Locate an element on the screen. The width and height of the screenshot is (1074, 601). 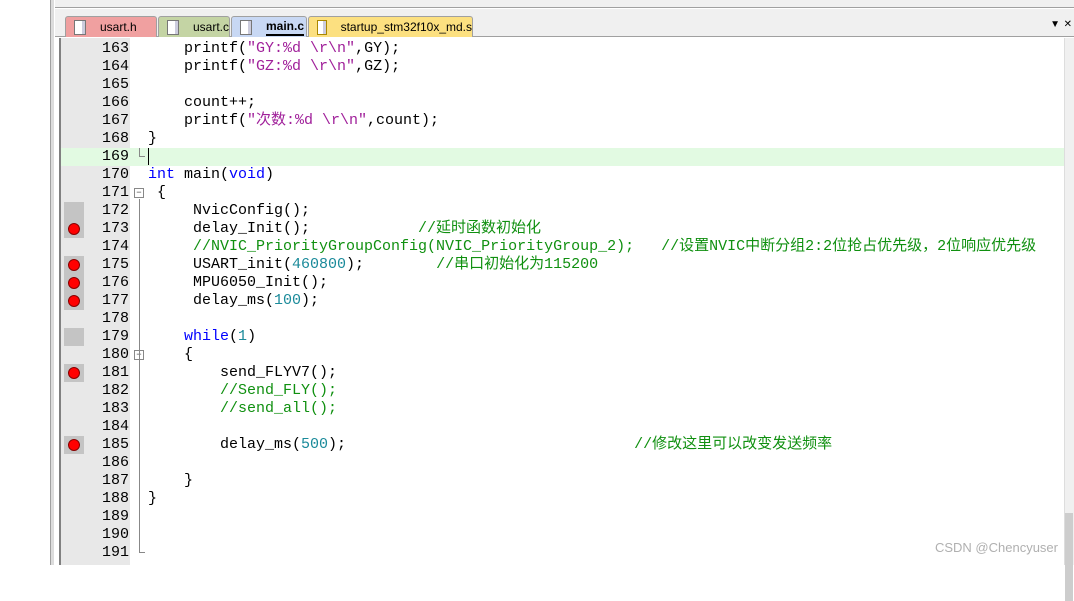
code-text: { is located at coordinates (157, 193).